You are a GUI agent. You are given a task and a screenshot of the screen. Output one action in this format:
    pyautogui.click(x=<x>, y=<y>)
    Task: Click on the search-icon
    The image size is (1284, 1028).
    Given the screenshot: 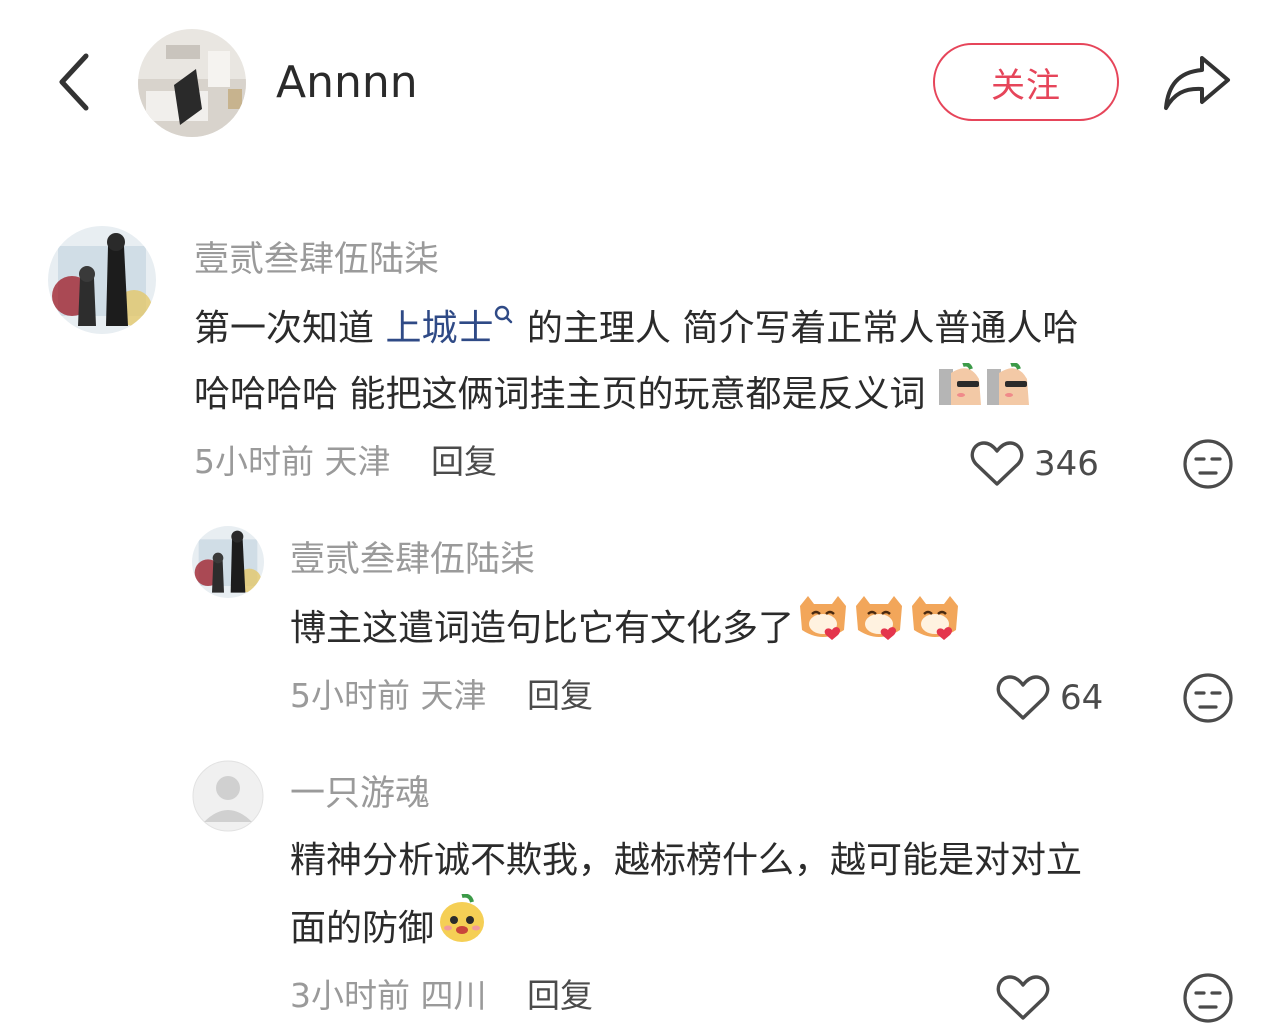 What is the action you would take?
    pyautogui.click(x=504, y=314)
    